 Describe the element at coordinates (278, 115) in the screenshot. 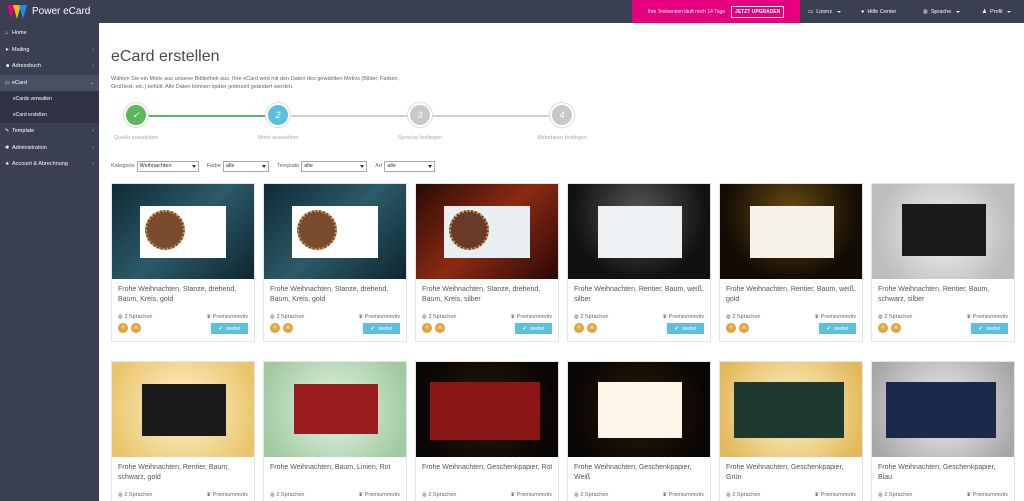

I see `step-number: 2` at that location.